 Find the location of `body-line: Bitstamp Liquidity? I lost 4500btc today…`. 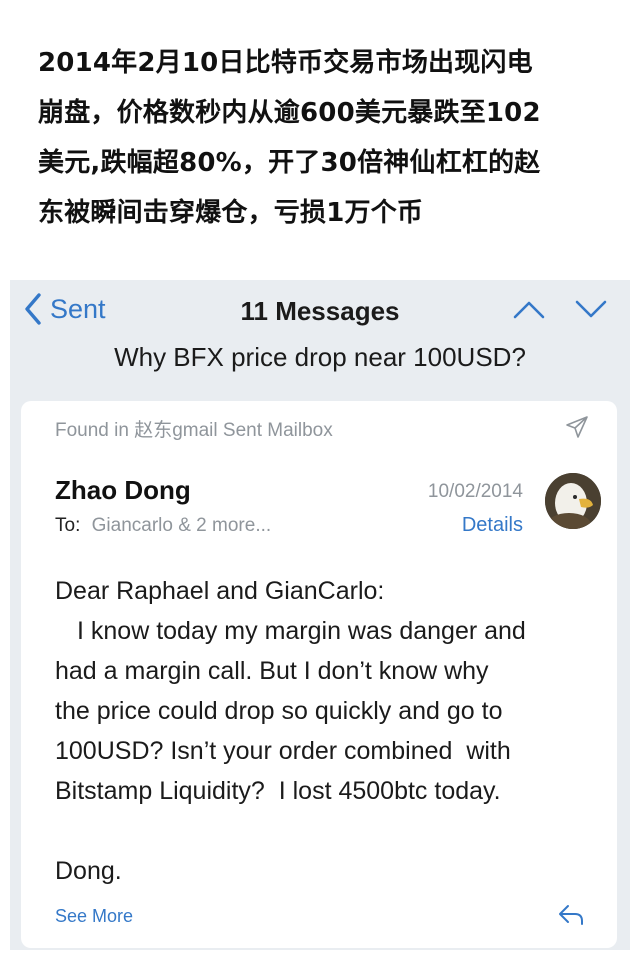

body-line: Bitstamp Liquidity? I lost 4500btc today… is located at coordinates (278, 791).